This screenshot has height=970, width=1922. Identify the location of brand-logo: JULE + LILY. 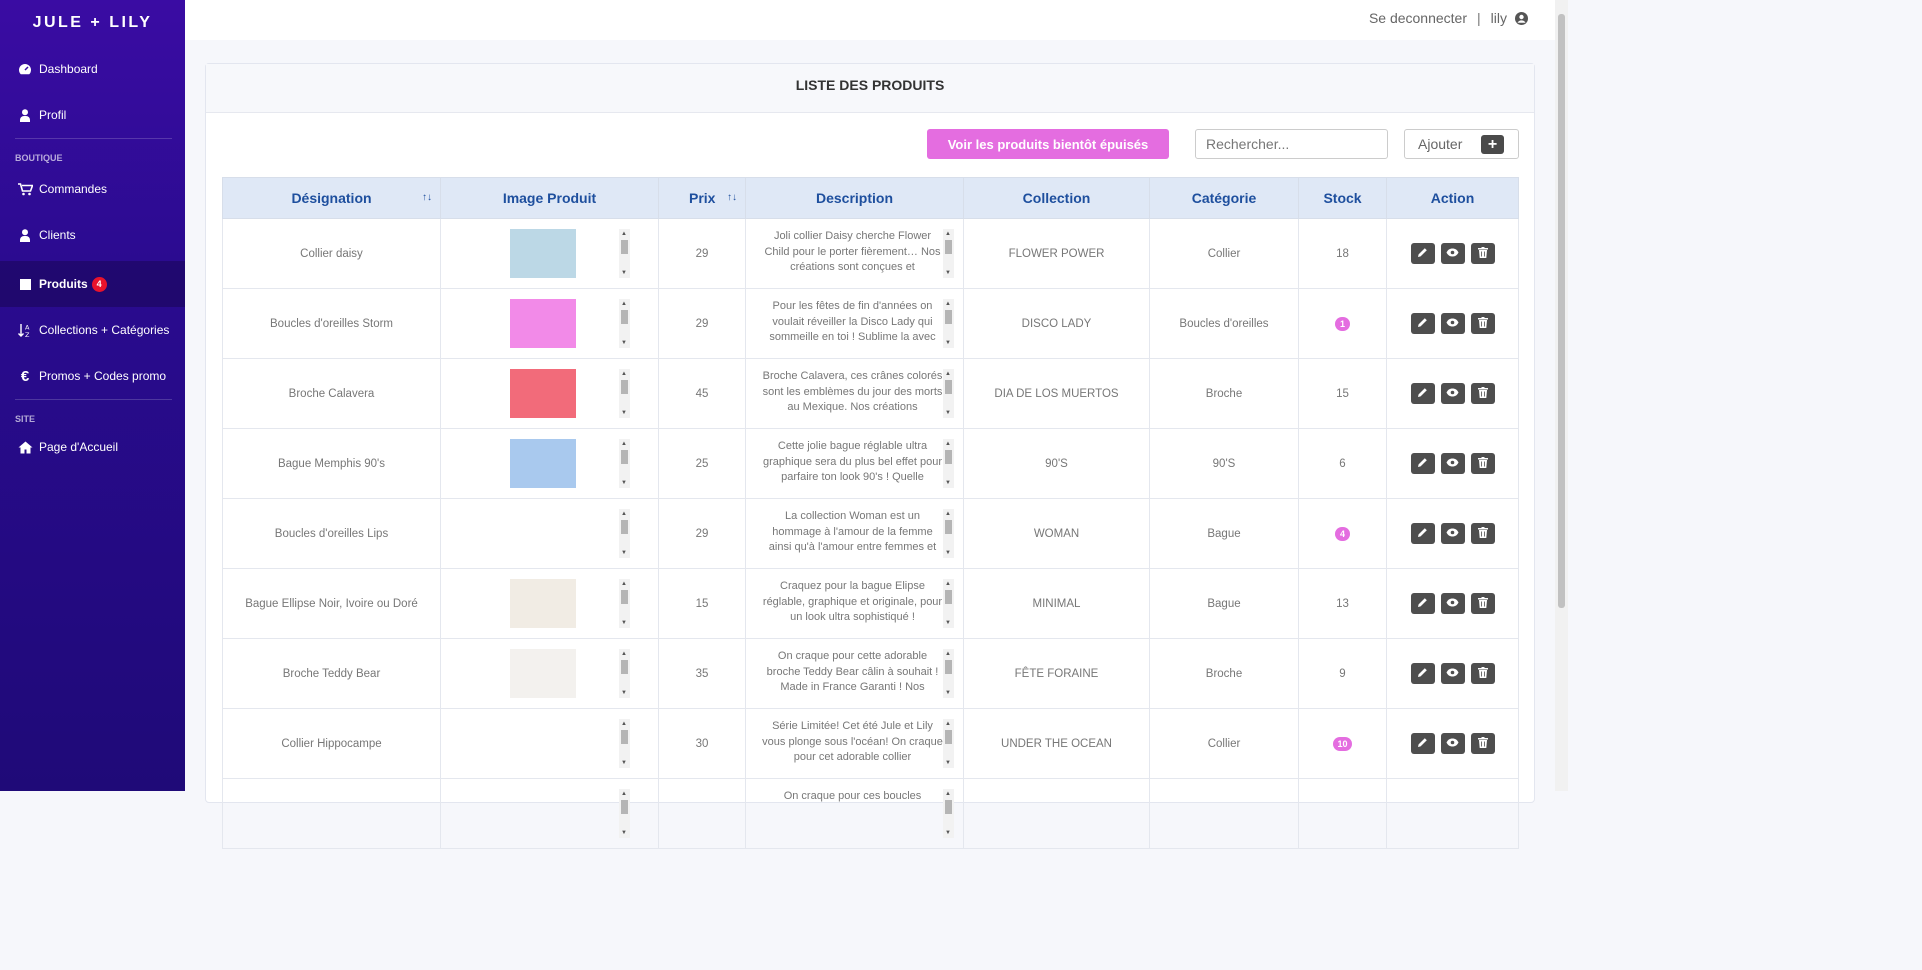
(92, 23).